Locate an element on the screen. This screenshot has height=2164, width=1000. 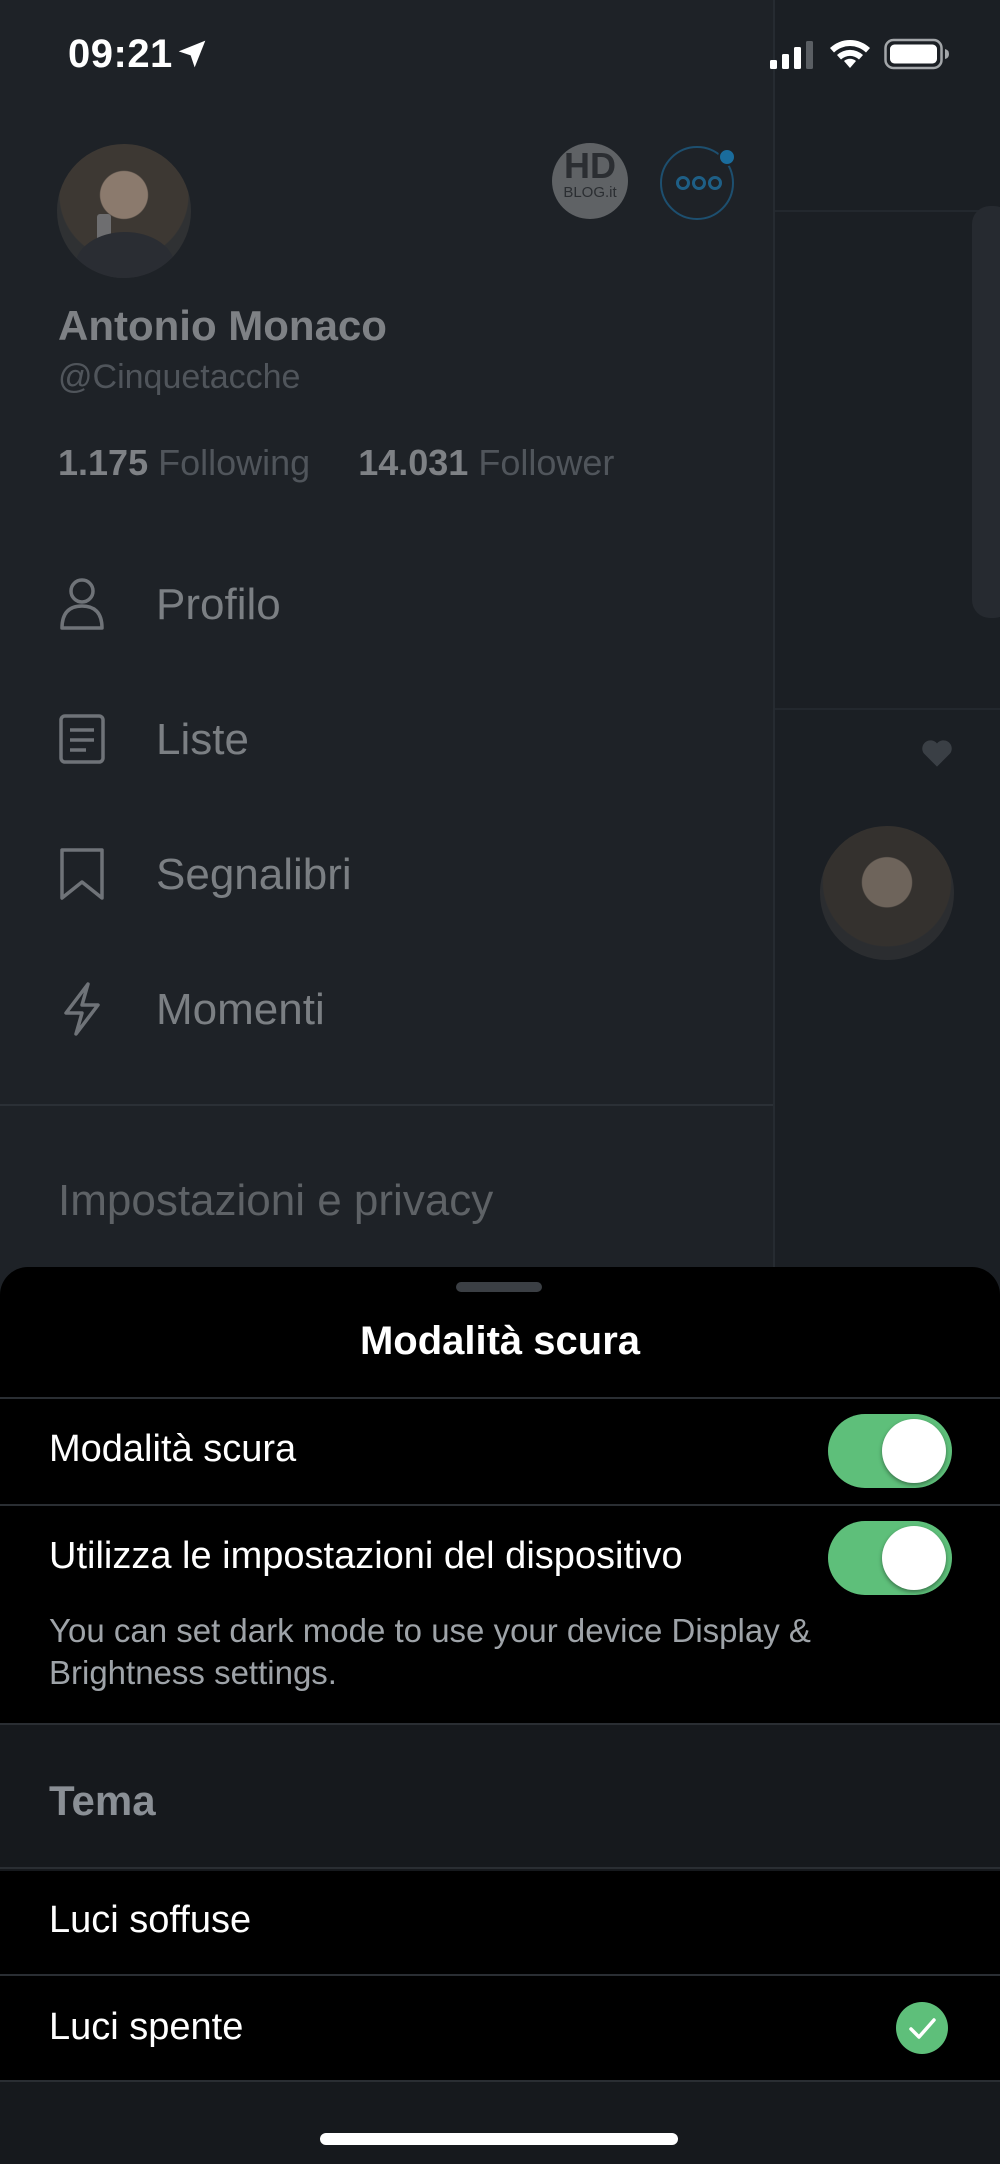
avatar is located at coordinates (124, 211).